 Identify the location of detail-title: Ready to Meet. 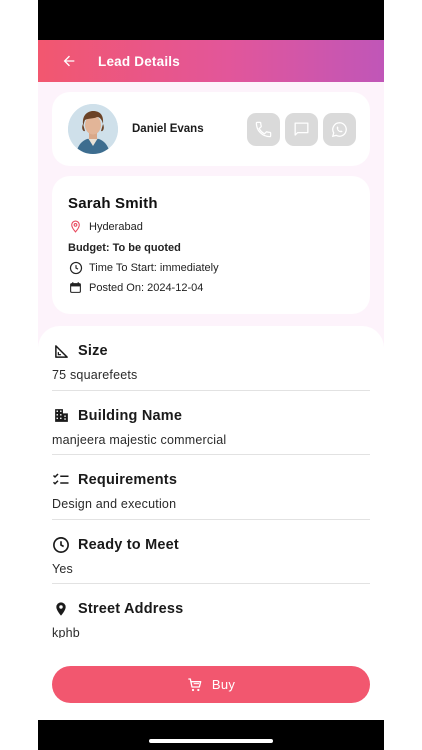
(128, 544).